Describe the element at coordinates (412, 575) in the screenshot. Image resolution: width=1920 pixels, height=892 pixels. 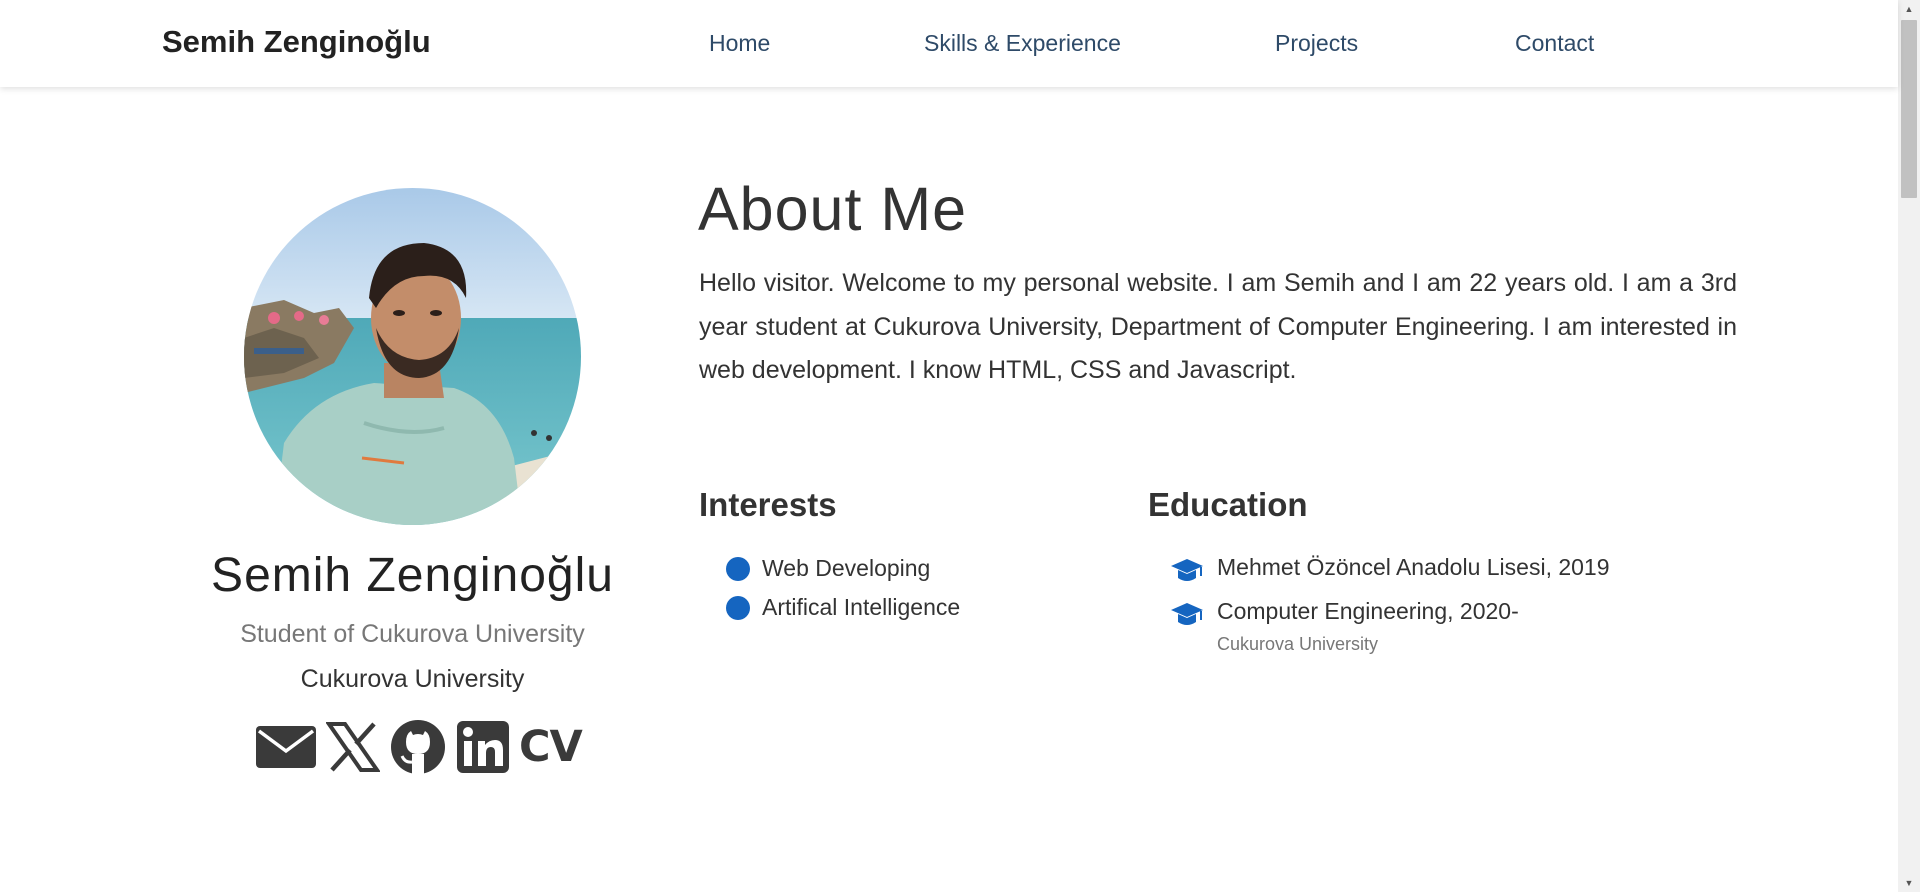
I see `profile-name: Semih Zenginoğlu` at that location.